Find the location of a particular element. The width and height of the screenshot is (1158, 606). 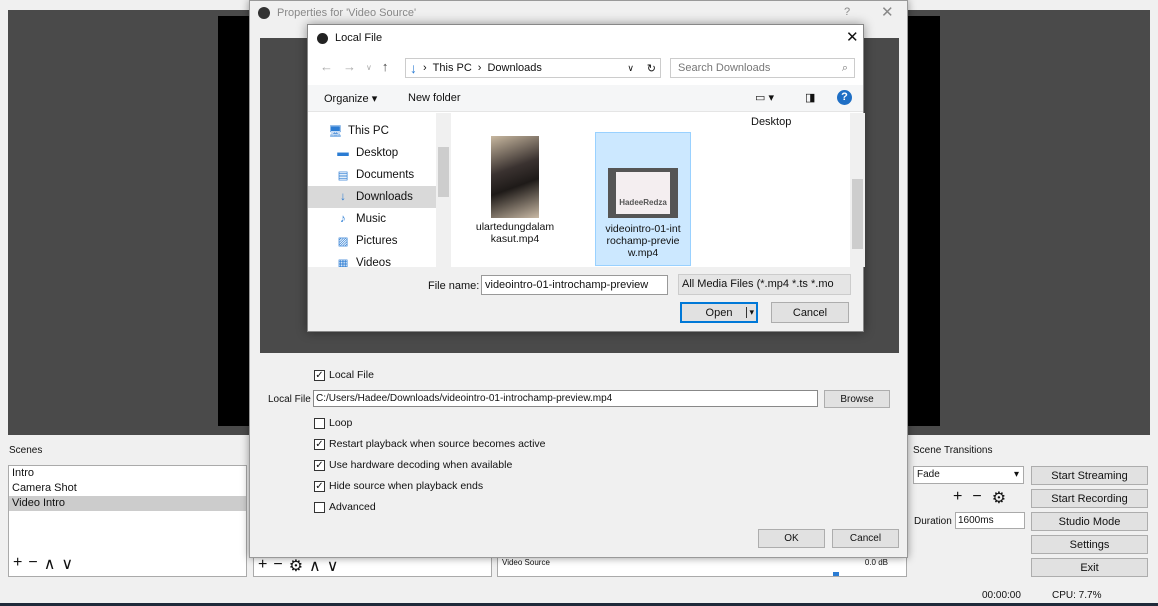

ok-button: OK is located at coordinates (791, 538).